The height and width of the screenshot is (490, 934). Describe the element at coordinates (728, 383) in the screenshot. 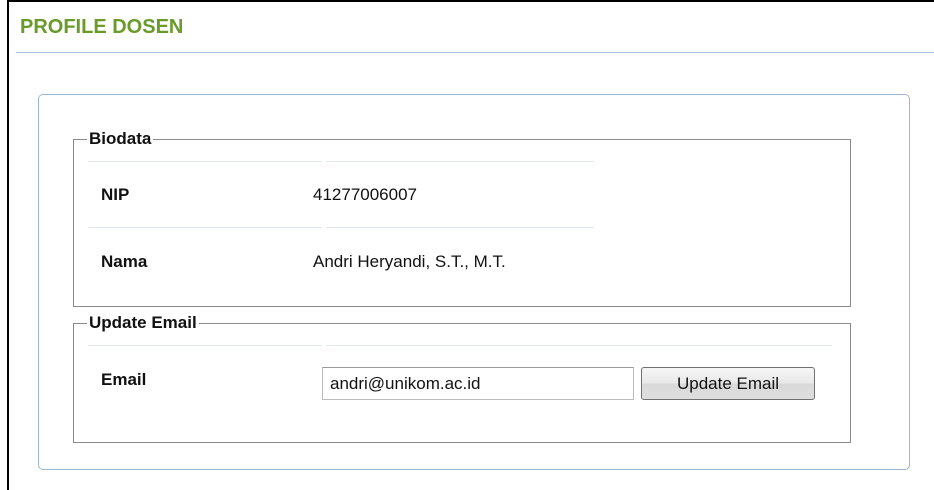

I see `update-email-button: Update Email` at that location.